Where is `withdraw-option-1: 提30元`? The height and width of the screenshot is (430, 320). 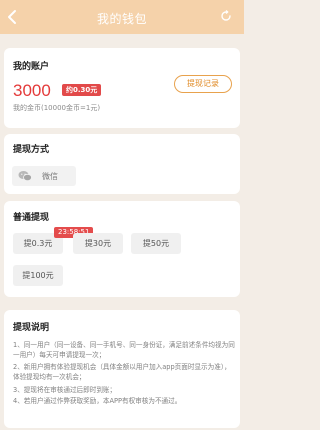
withdraw-option-1: 提30元 is located at coordinates (98, 243).